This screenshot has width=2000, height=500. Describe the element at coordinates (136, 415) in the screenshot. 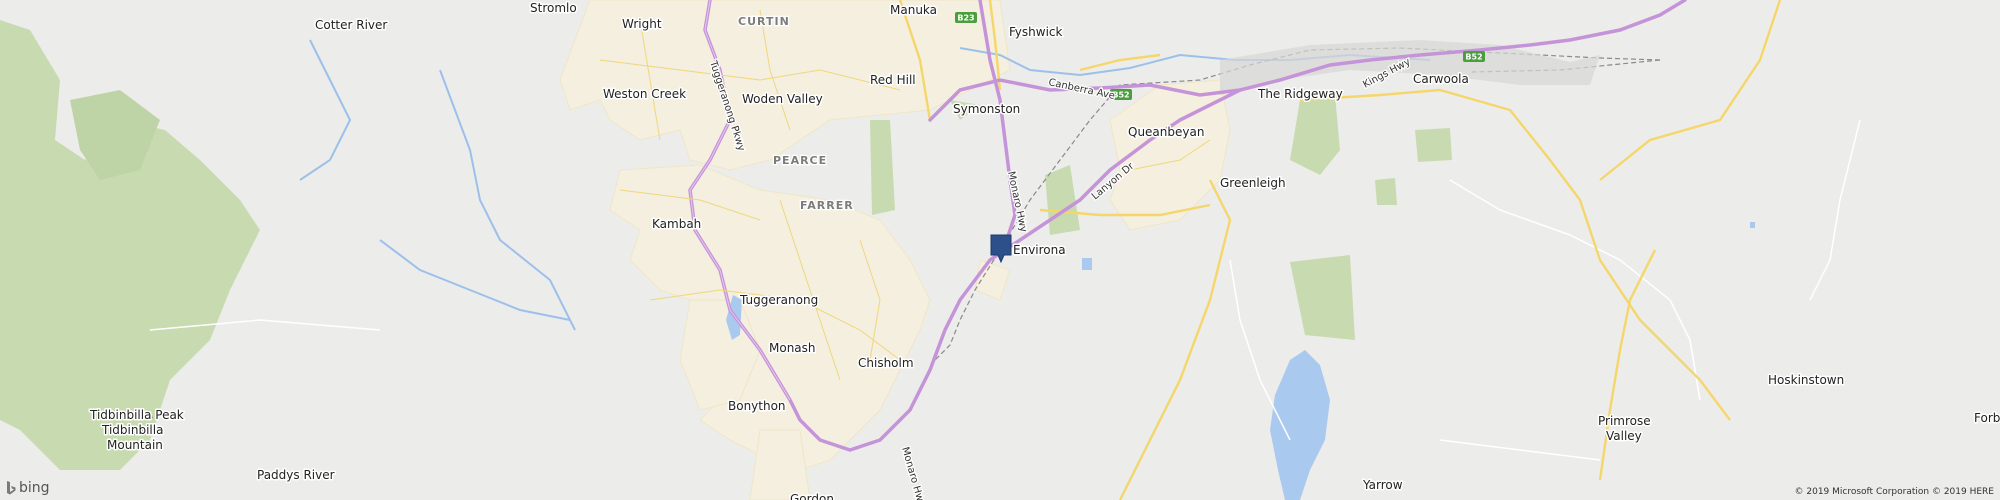

I see `place-label: Tidbinbilla Peak` at that location.